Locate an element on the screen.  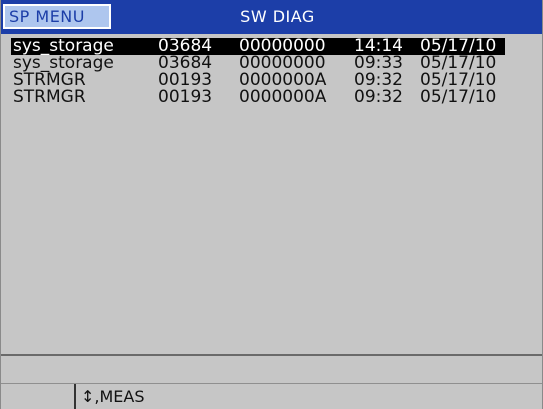
sp-menu-tab: SP MENU is located at coordinates (57, 16).